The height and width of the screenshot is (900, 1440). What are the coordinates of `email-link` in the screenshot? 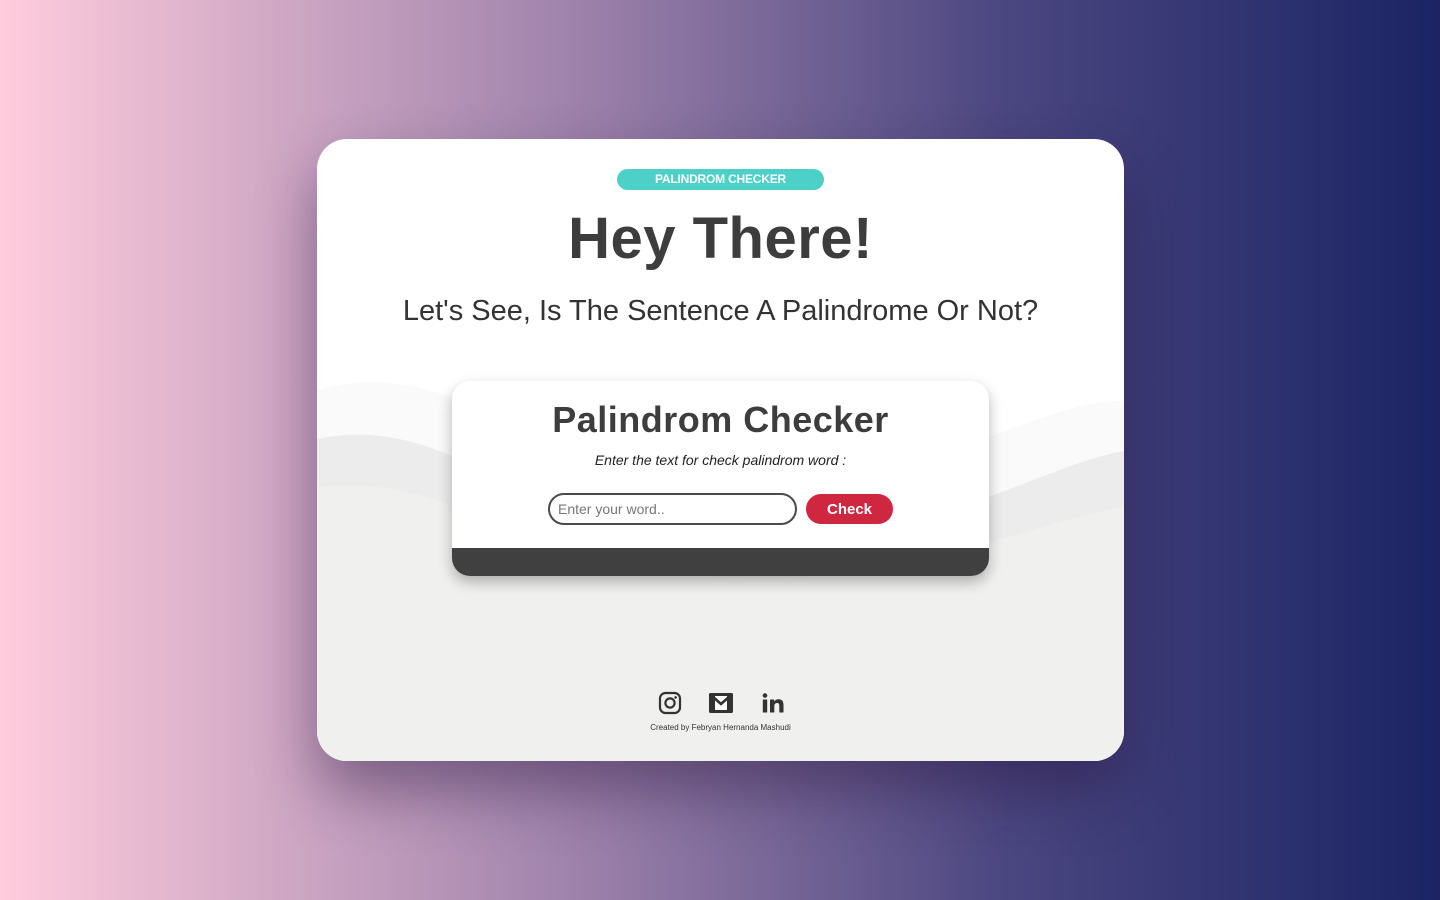 It's located at (721, 703).